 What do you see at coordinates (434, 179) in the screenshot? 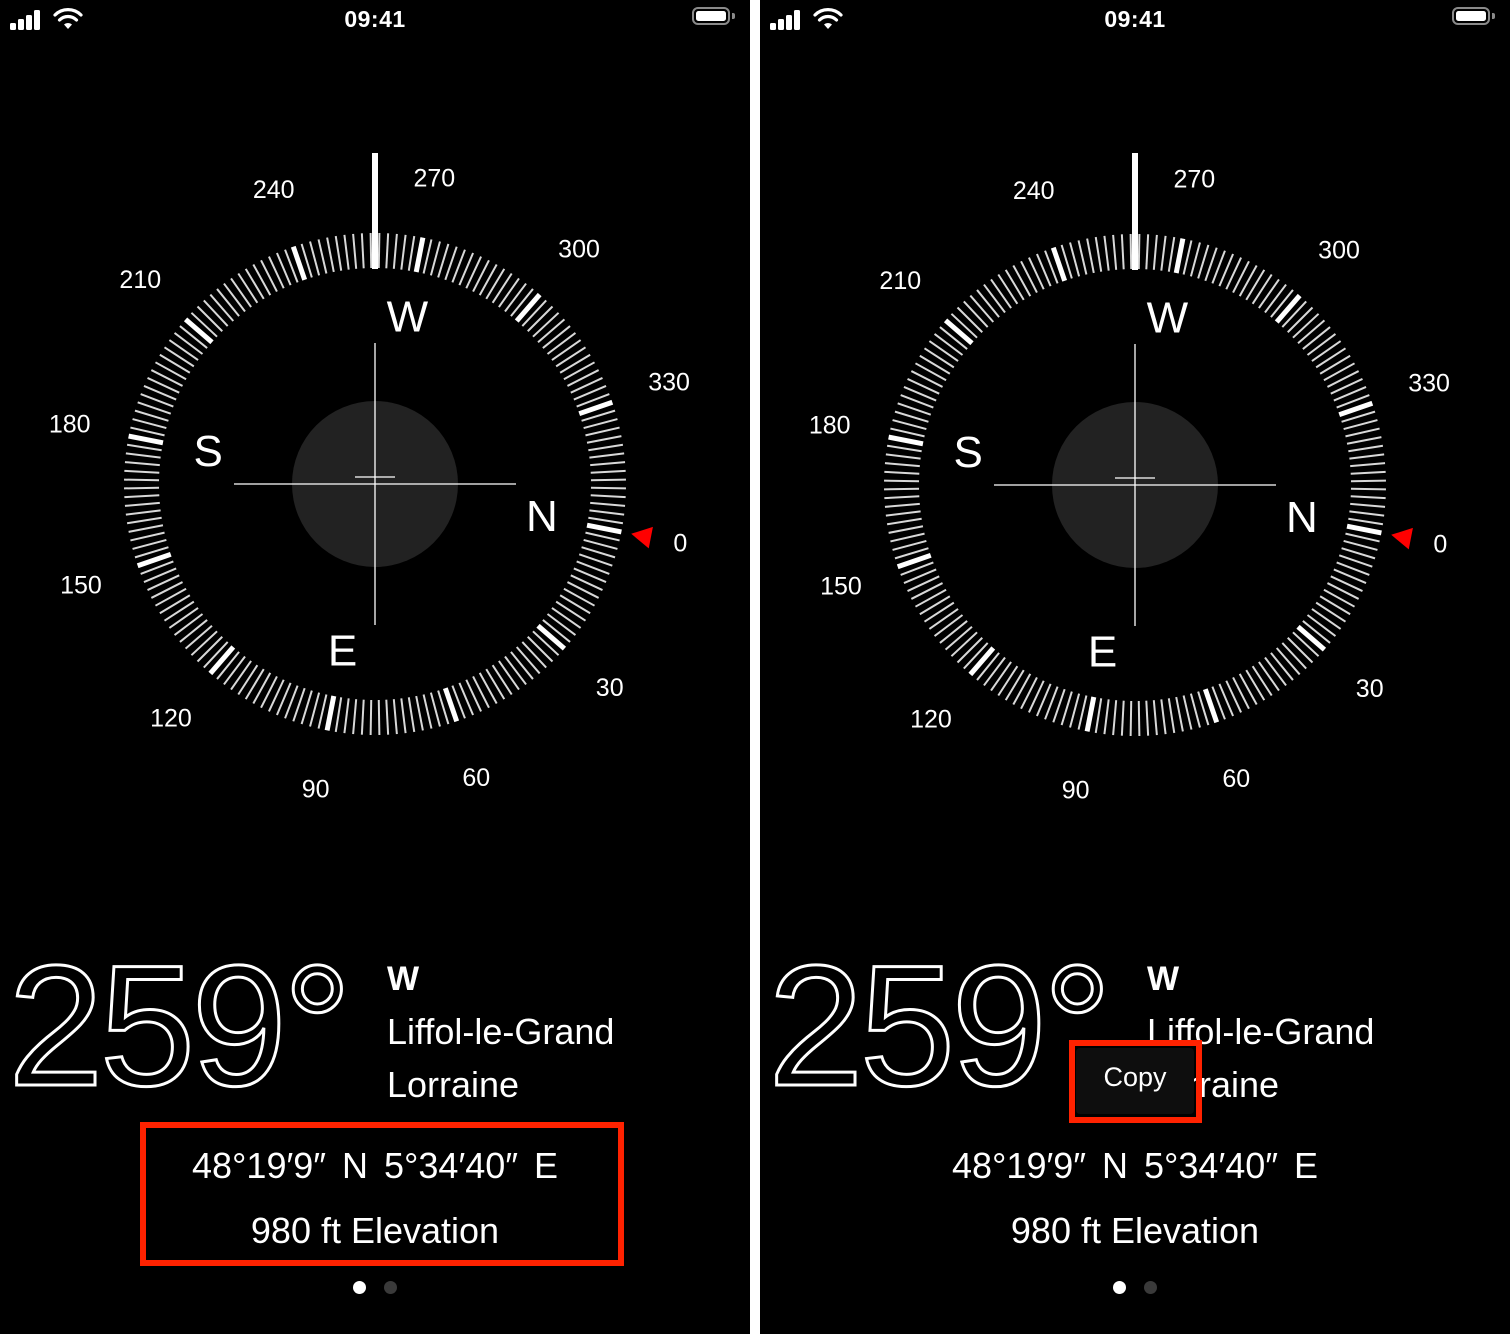
I see `degree-label-270: 270` at bounding box center [434, 179].